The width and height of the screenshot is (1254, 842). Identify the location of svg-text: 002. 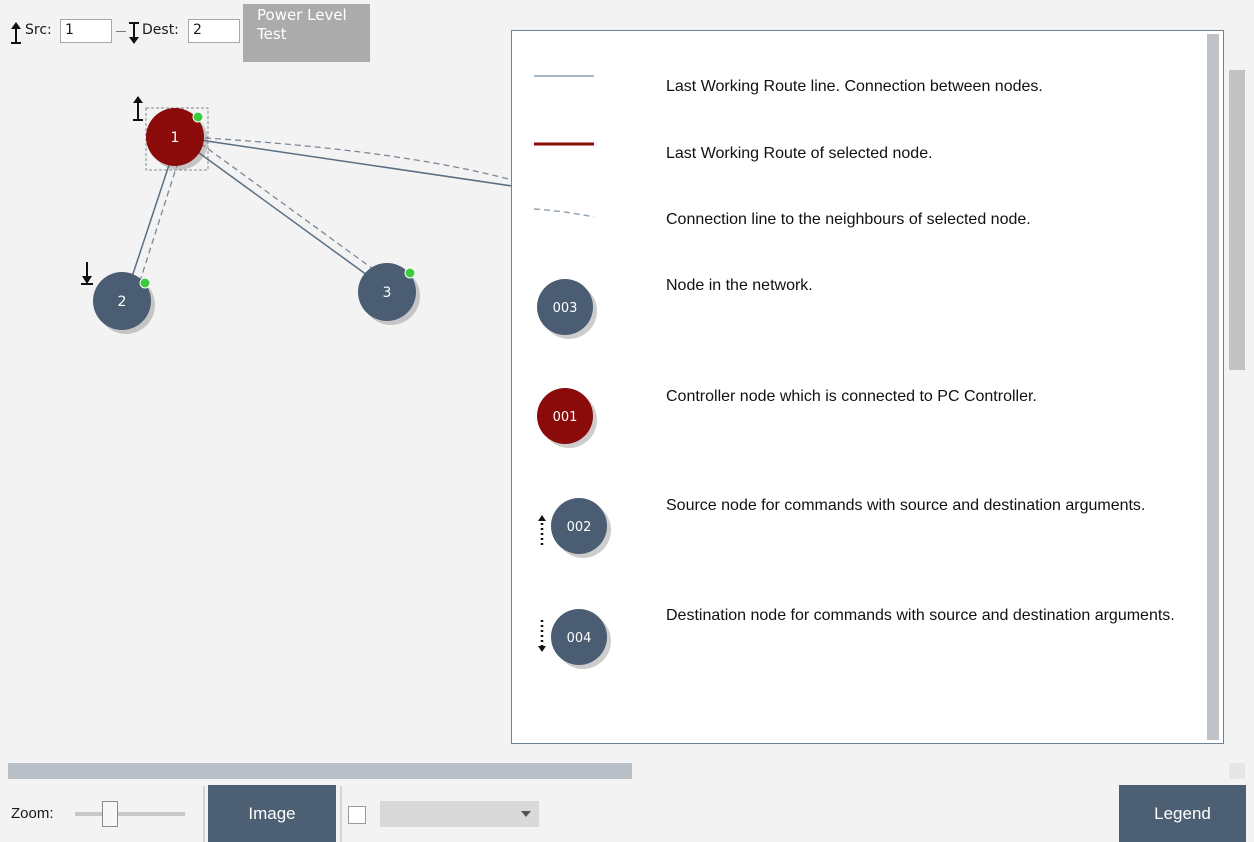
(579, 527).